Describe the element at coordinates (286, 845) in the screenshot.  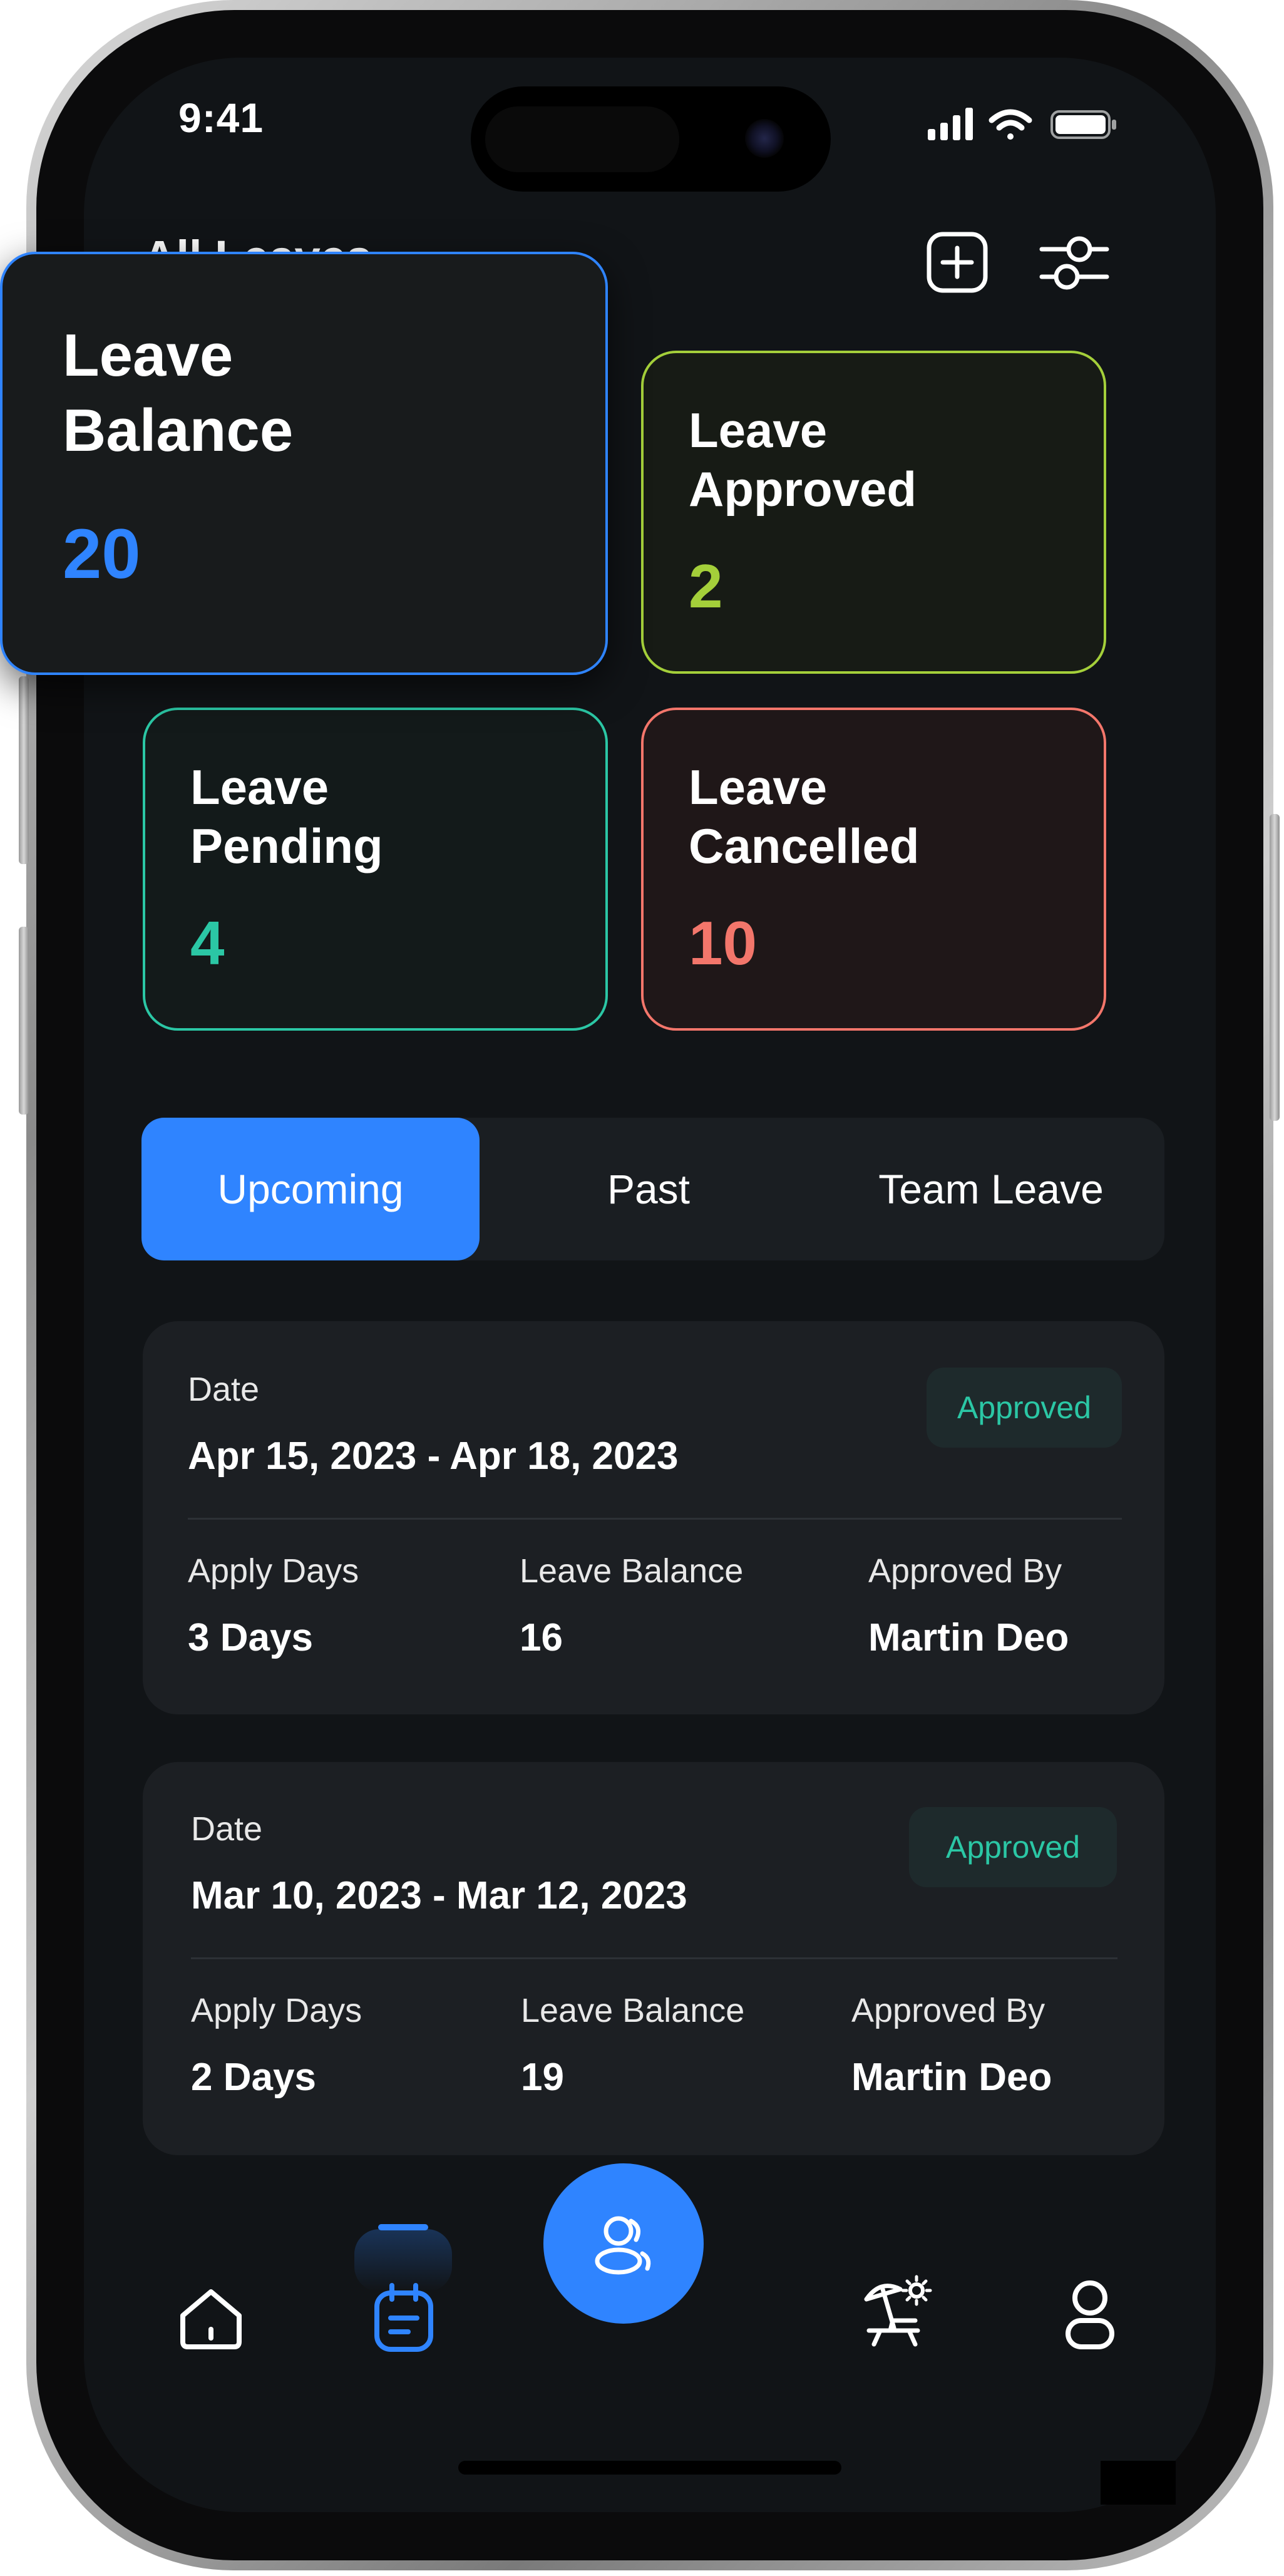
I see `card-title-line2: Pending` at that location.